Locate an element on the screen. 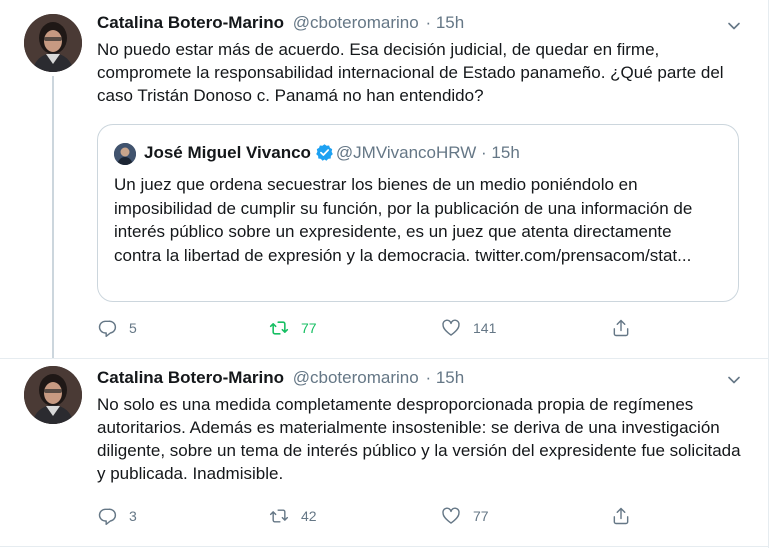 The height and width of the screenshot is (548, 780). reply-button: 3 is located at coordinates (117, 516).